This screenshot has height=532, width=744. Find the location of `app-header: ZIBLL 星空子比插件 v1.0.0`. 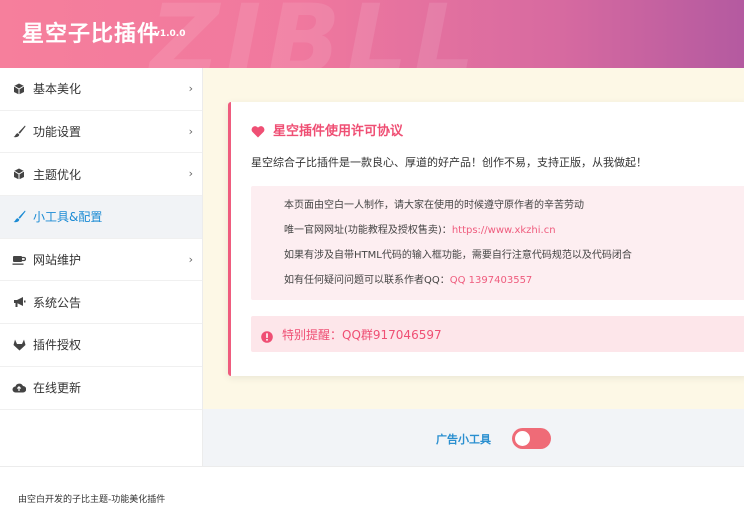

app-header: ZIBLL 星空子比插件 v1.0.0 is located at coordinates (372, 34).